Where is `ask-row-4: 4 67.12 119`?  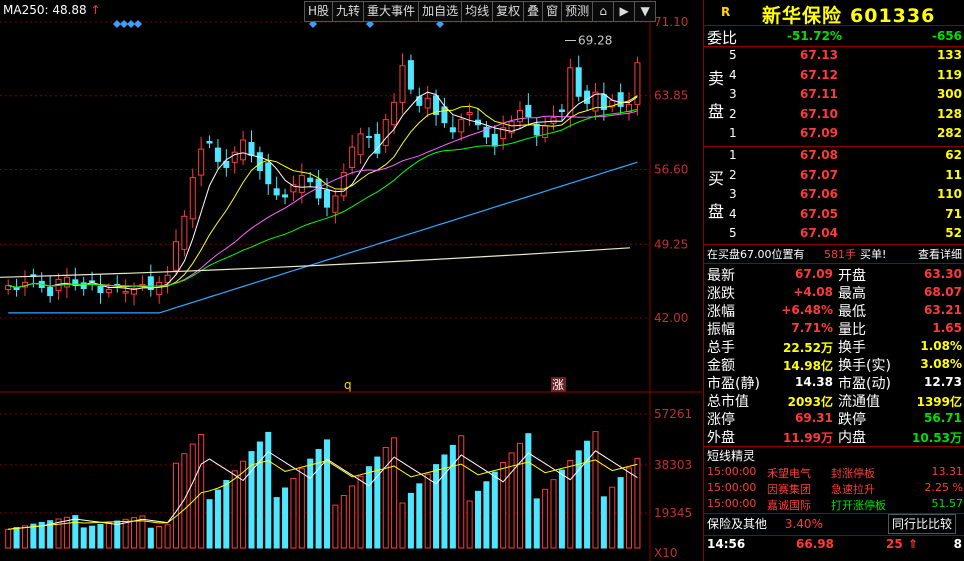 ask-row-4: 4 67.12 119 is located at coordinates (845, 77).